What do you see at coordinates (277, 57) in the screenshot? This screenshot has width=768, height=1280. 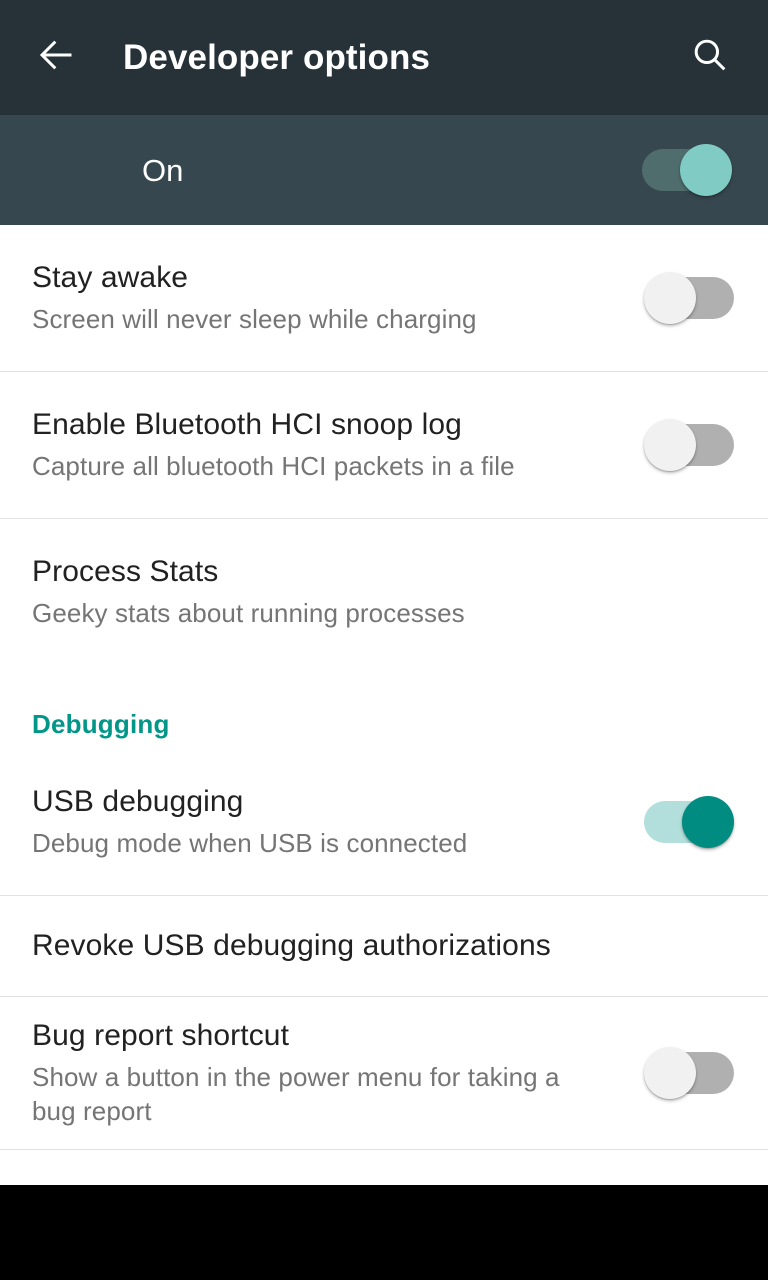 I see `page-title: Developer options` at bounding box center [277, 57].